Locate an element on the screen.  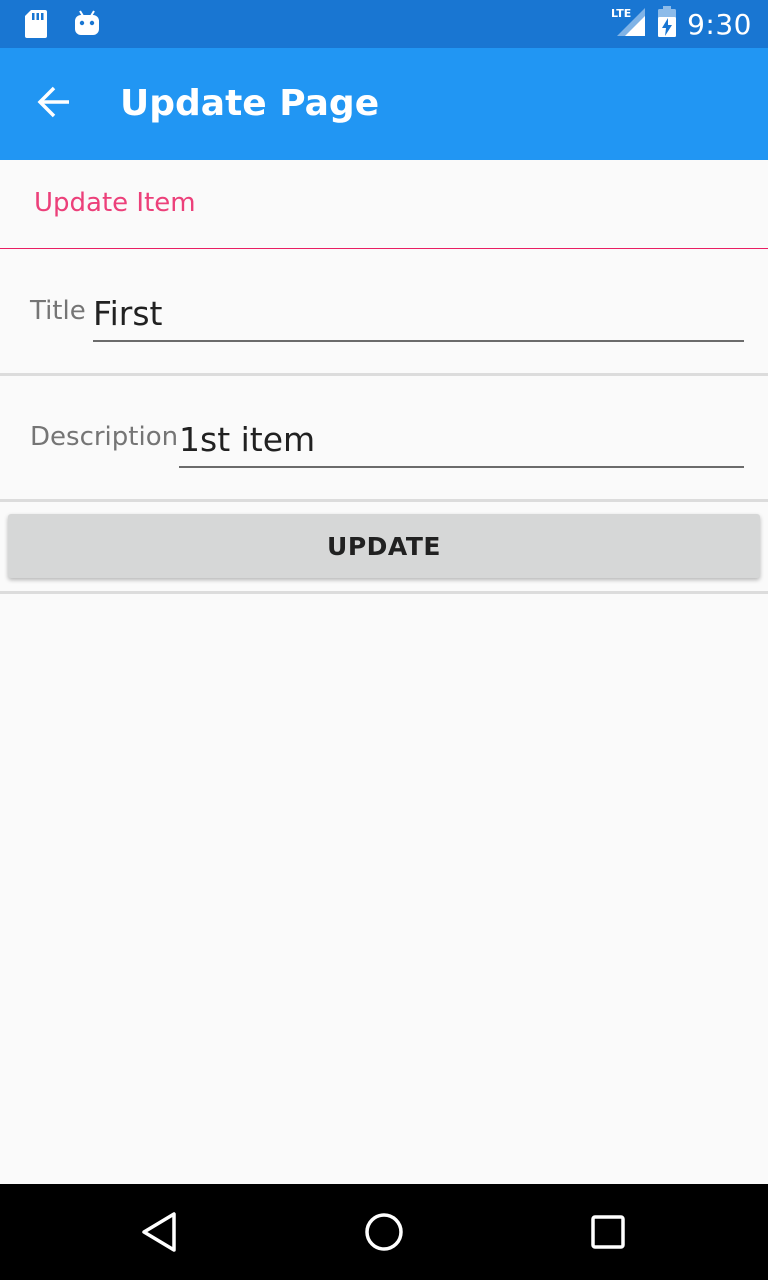
status-time: 9:30 is located at coordinates (719, 24).